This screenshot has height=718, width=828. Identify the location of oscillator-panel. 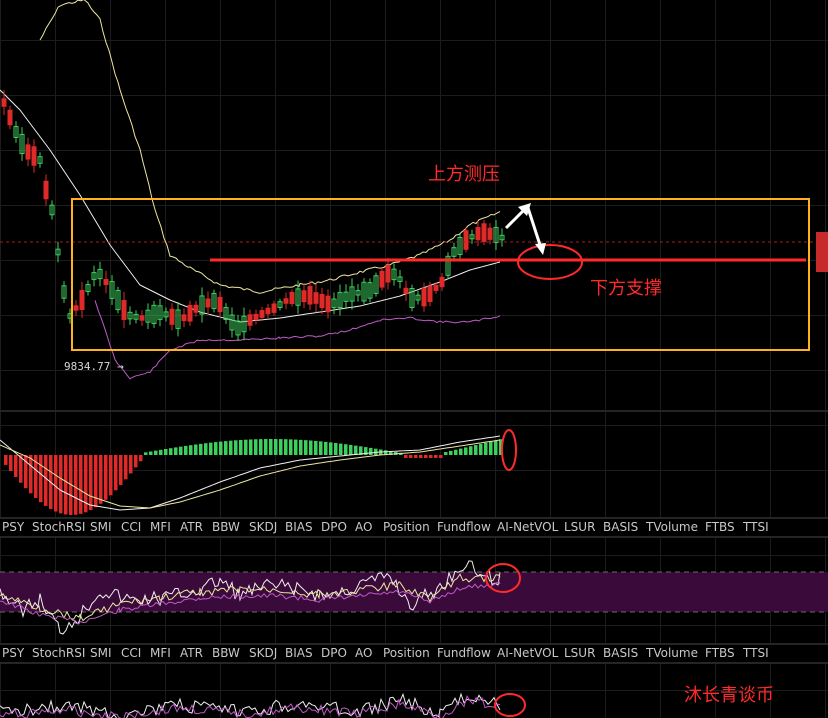
(414, 597).